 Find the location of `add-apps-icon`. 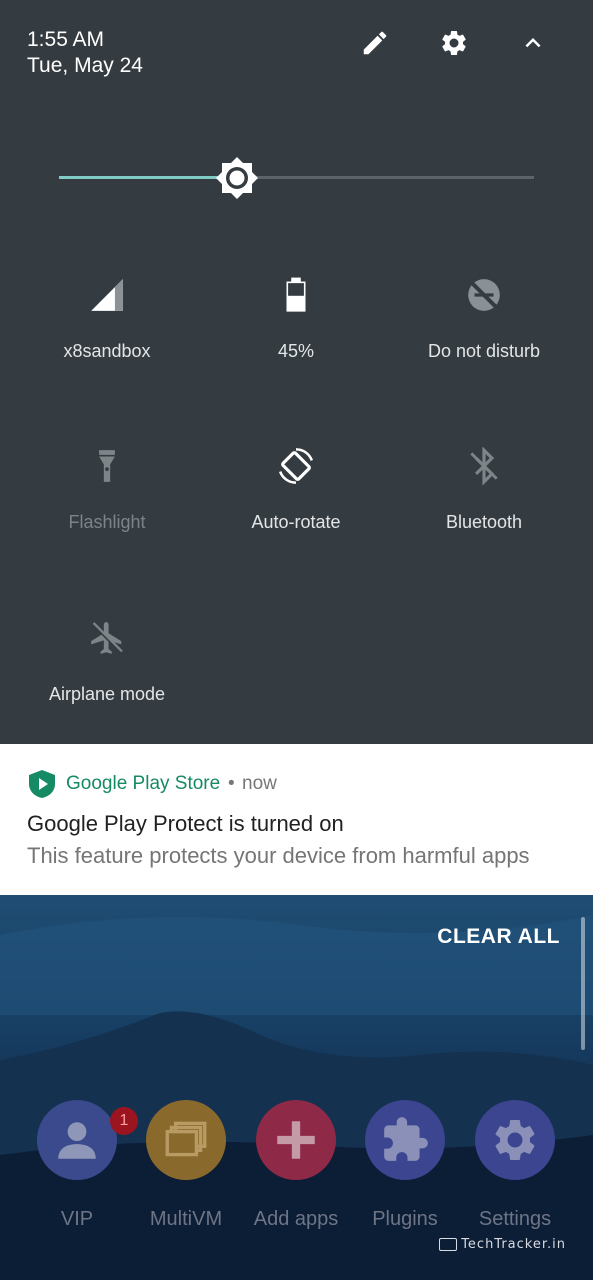

add-apps-icon is located at coordinates (296, 1140).